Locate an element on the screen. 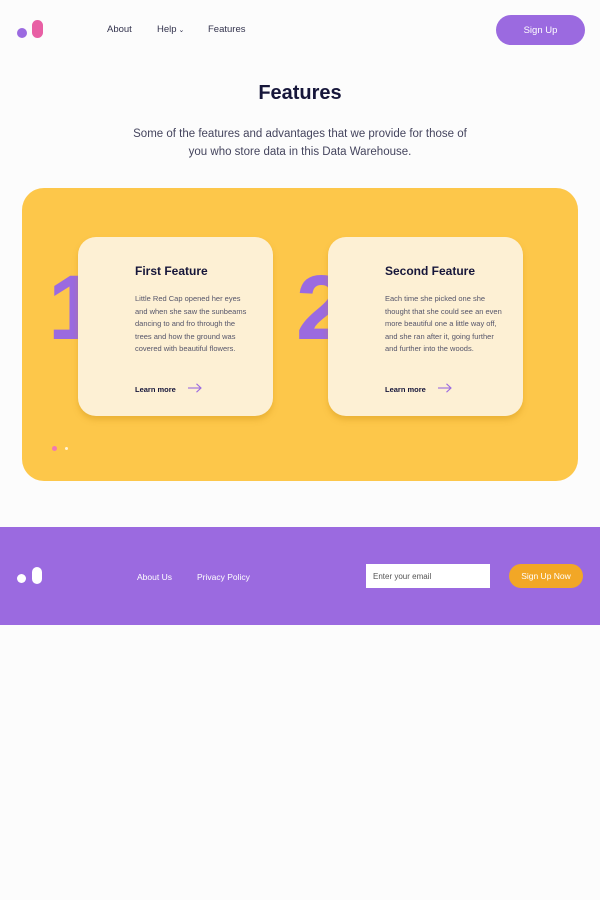 This screenshot has width=600, height=900. feature-card-title: First Feature is located at coordinates (171, 271).